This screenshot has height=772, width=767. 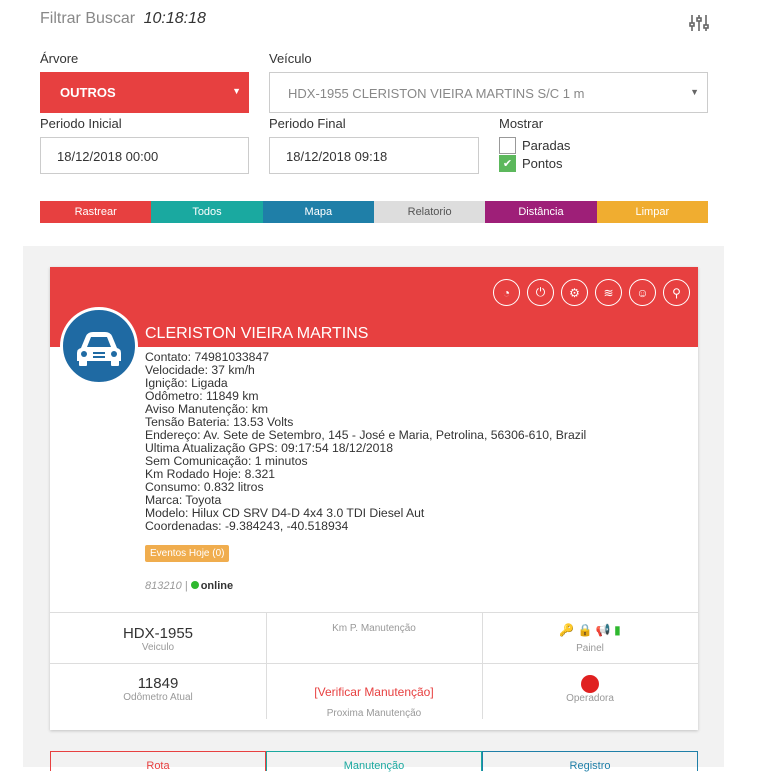 What do you see at coordinates (699, 23) in the screenshot?
I see `sliders-icon` at bounding box center [699, 23].